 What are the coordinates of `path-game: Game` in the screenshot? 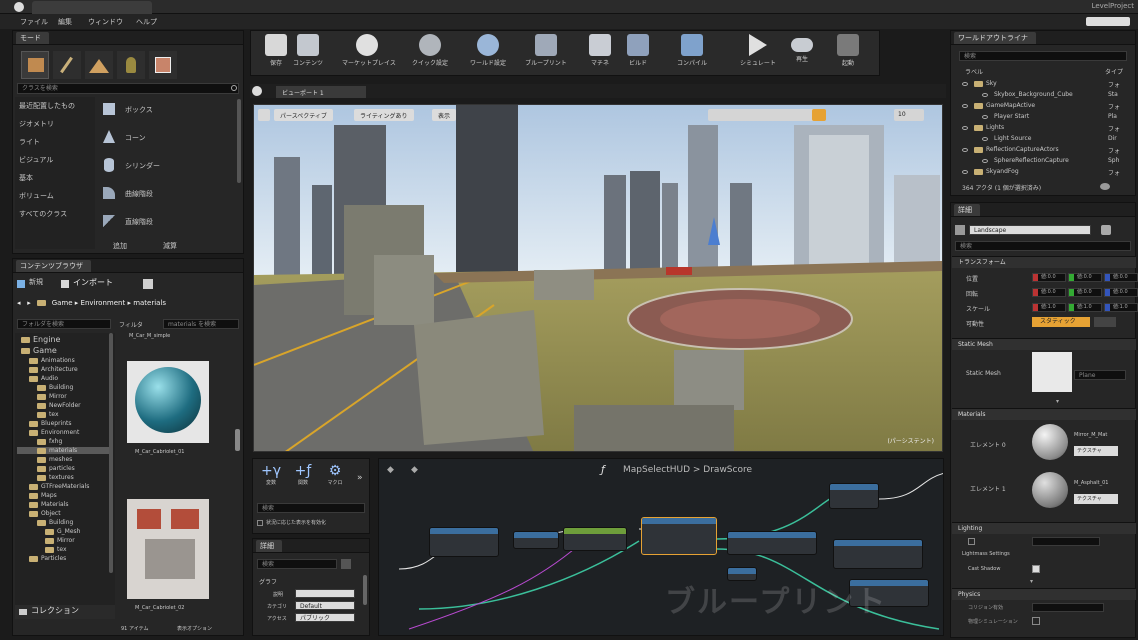 It's located at (62, 303).